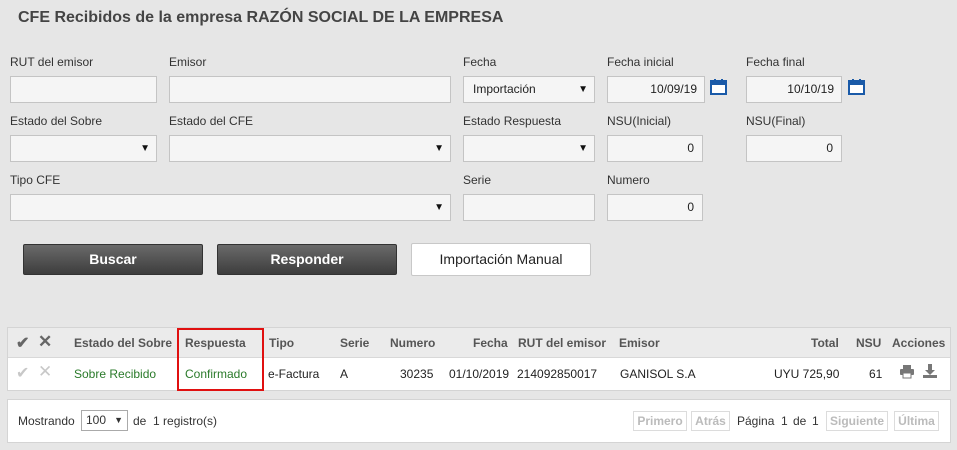  Describe the element at coordinates (479, 374) in the screenshot. I see `cell-fecha: 01/10/2019` at that location.